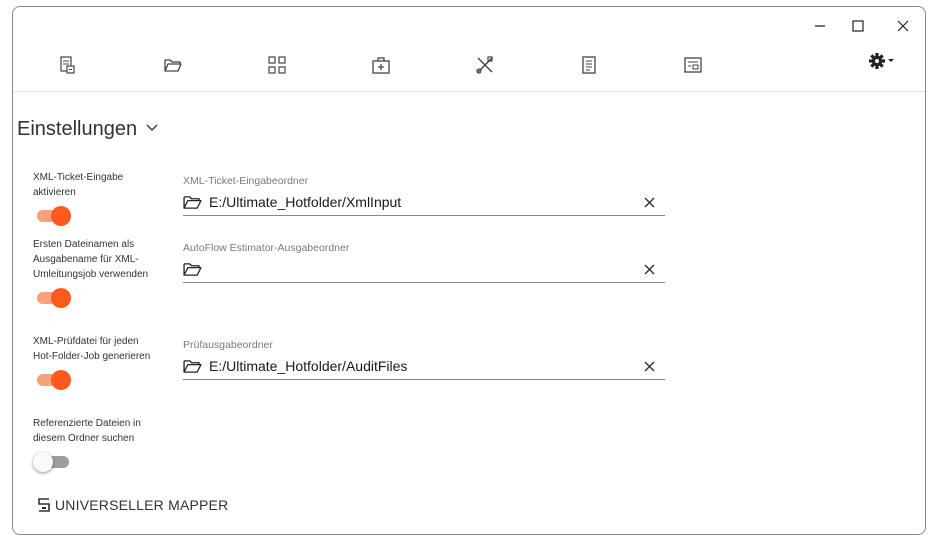 Image resolution: width=934 pixels, height=548 pixels. Describe the element at coordinates (424, 262) in the screenshot. I see `autoflow-estimator-output-folder-field: AutoFlow Estimator-Ausgabeordner` at that location.